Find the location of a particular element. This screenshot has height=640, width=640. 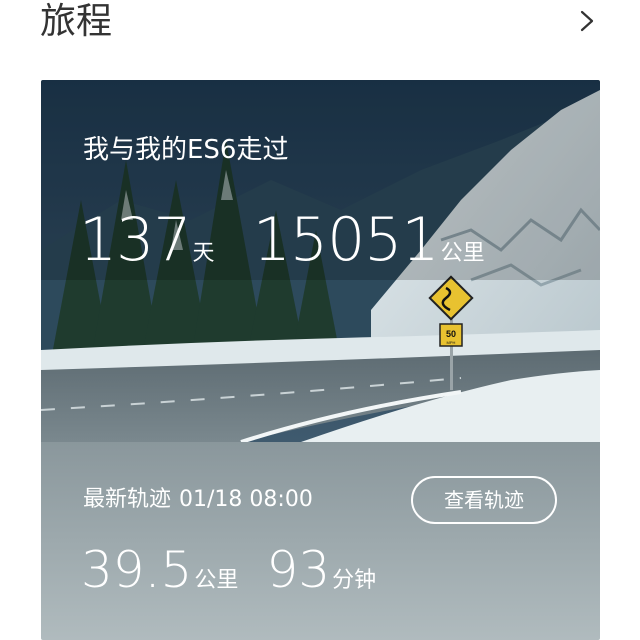

latest-label: 最新轨迹 is located at coordinates (127, 499).